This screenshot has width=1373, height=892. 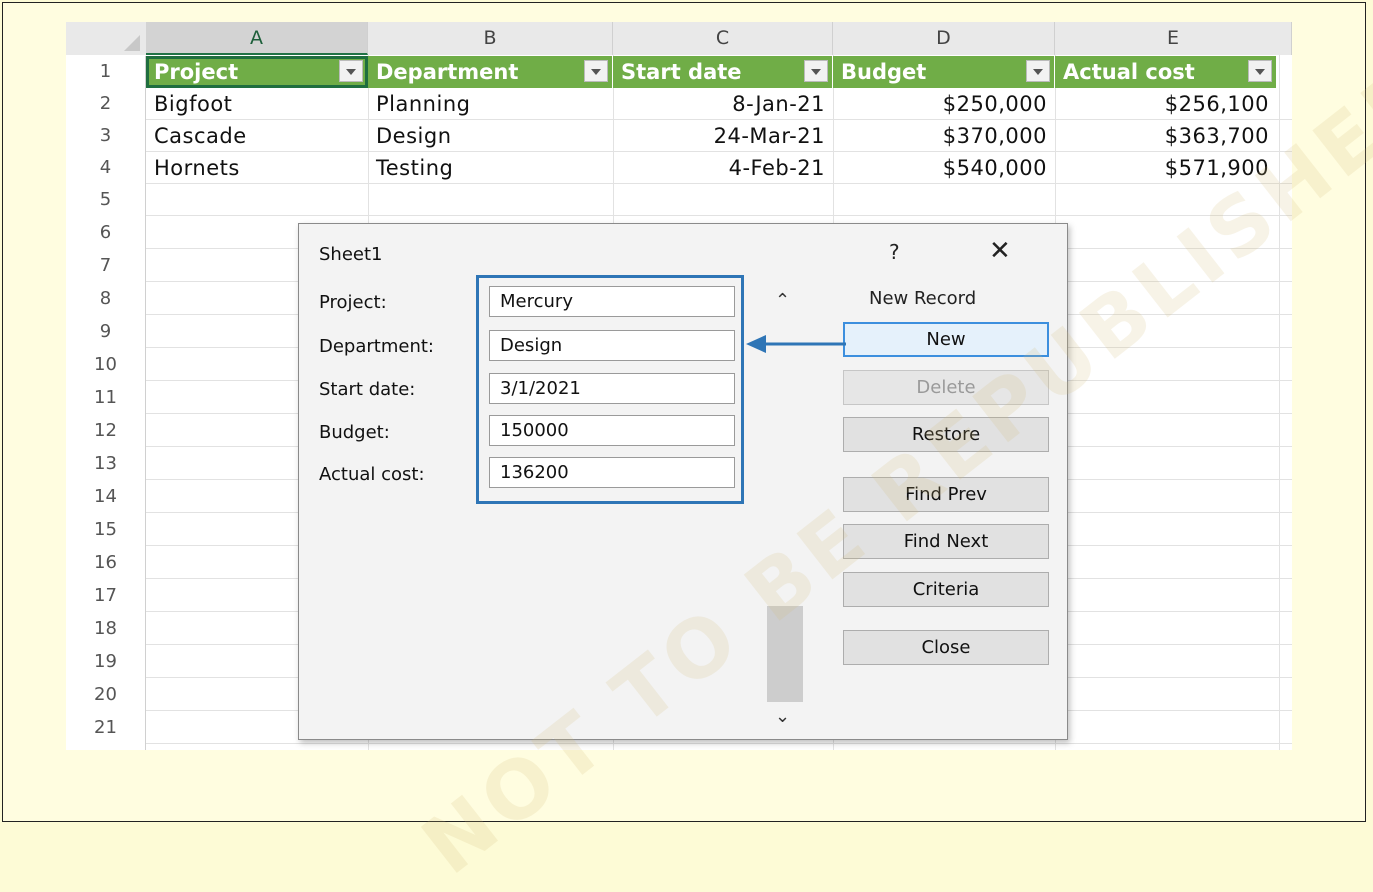 I want to click on row-header: 6, so click(x=106, y=232).